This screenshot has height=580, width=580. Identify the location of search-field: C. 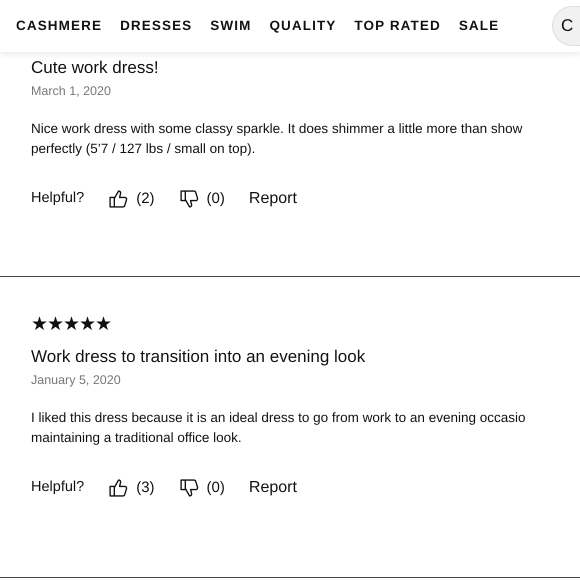
(566, 26).